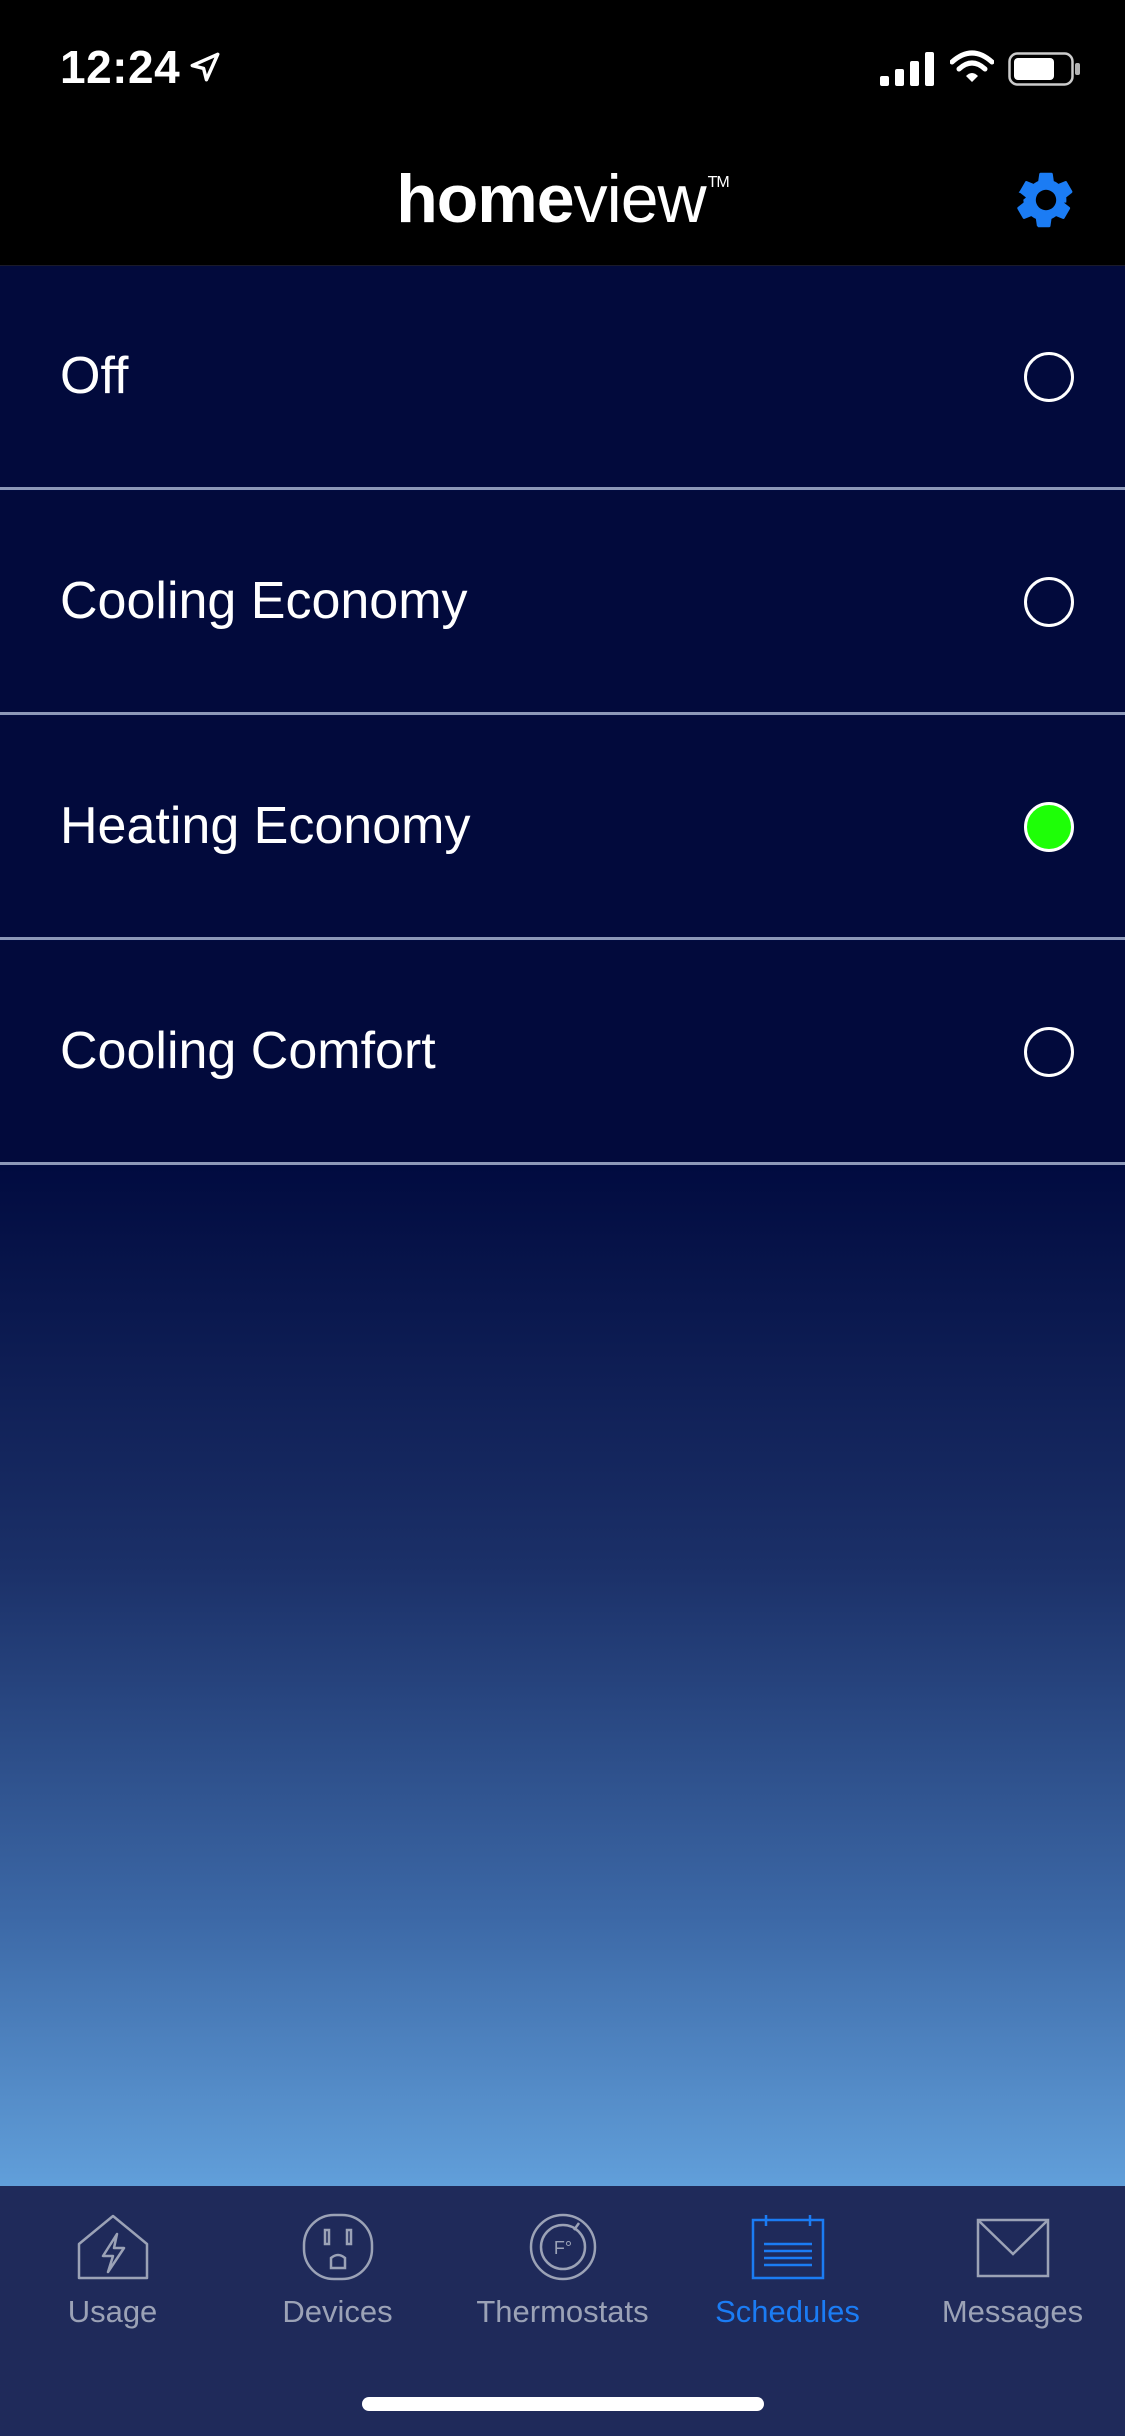 Image resolution: width=1125 pixels, height=2436 pixels. Describe the element at coordinates (248, 1051) in the screenshot. I see `mode-label: Cooling Comfort` at that location.